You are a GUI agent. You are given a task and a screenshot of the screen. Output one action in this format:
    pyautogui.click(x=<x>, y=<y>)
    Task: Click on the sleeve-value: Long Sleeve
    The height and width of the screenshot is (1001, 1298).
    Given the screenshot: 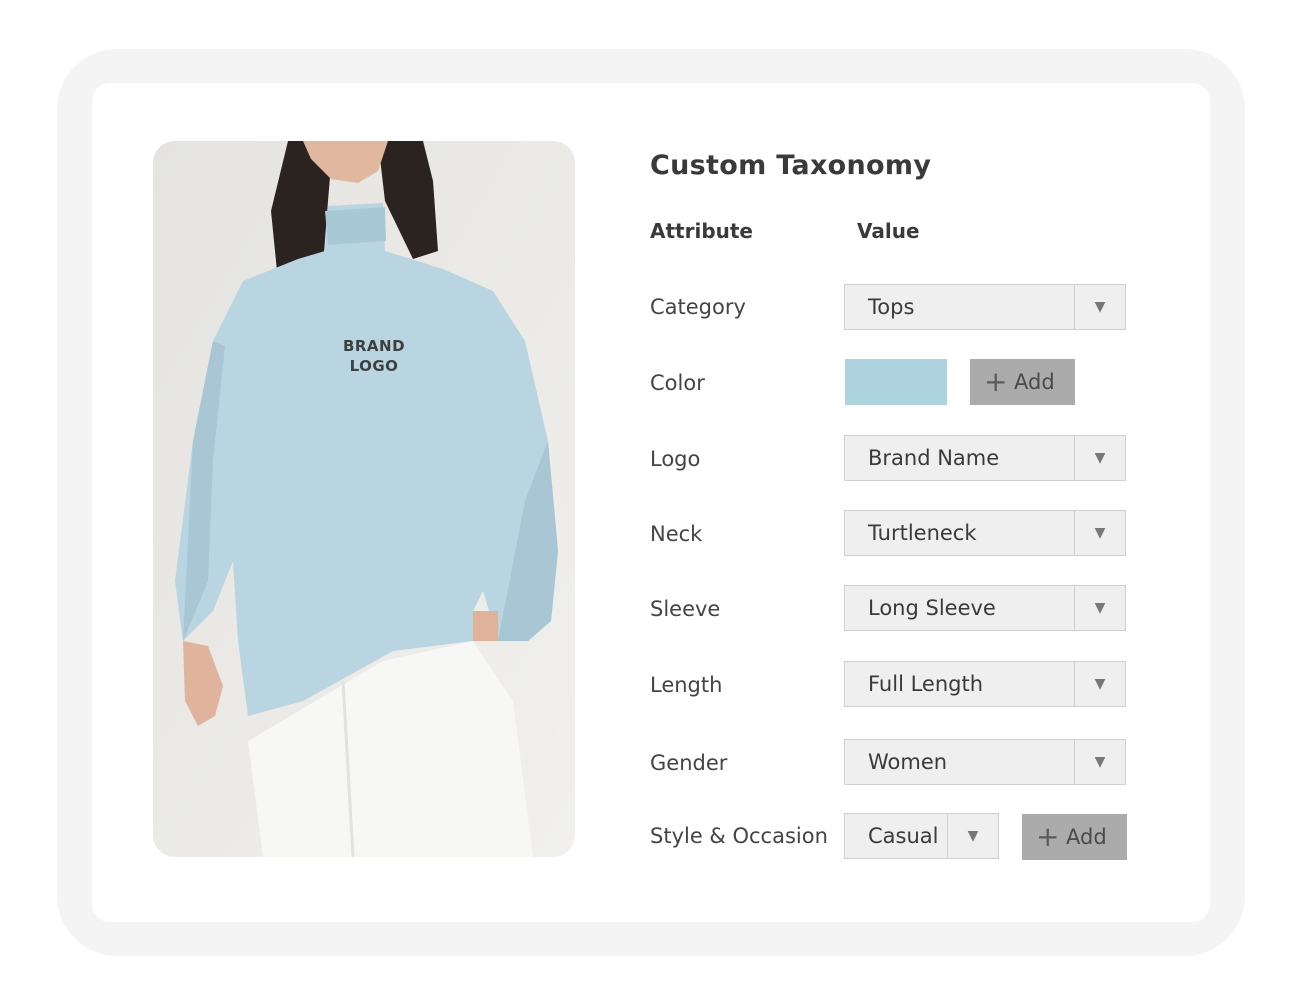 What is the action you would take?
    pyautogui.click(x=932, y=608)
    